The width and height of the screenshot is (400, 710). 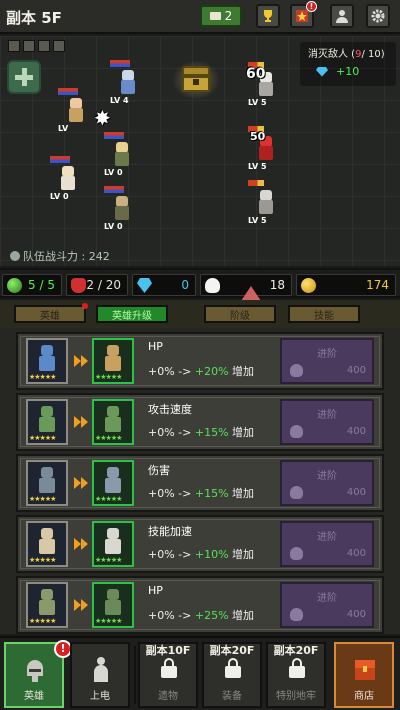 I want to click on stat-name: 攻击速度, so click(x=170, y=409).